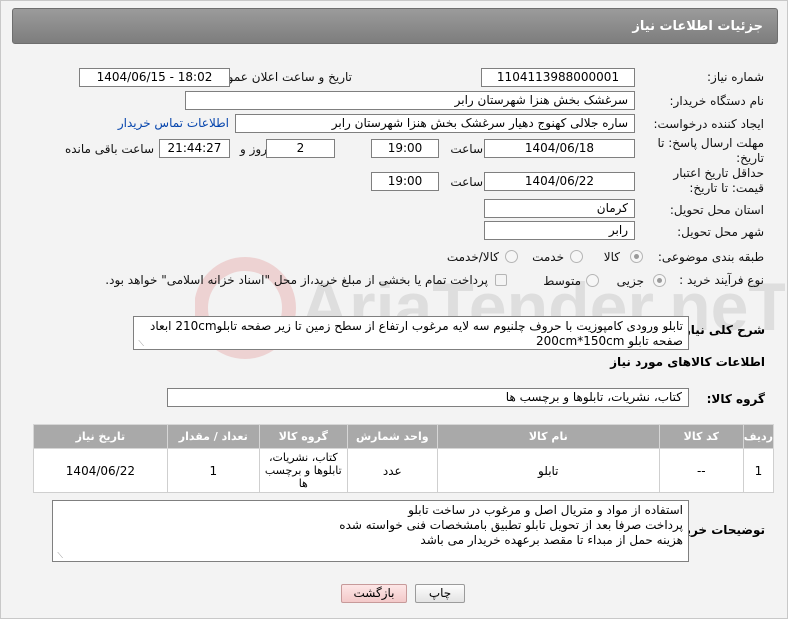  Describe the element at coordinates (392, 470) in the screenshot. I see `cell-unit: عدد` at that location.